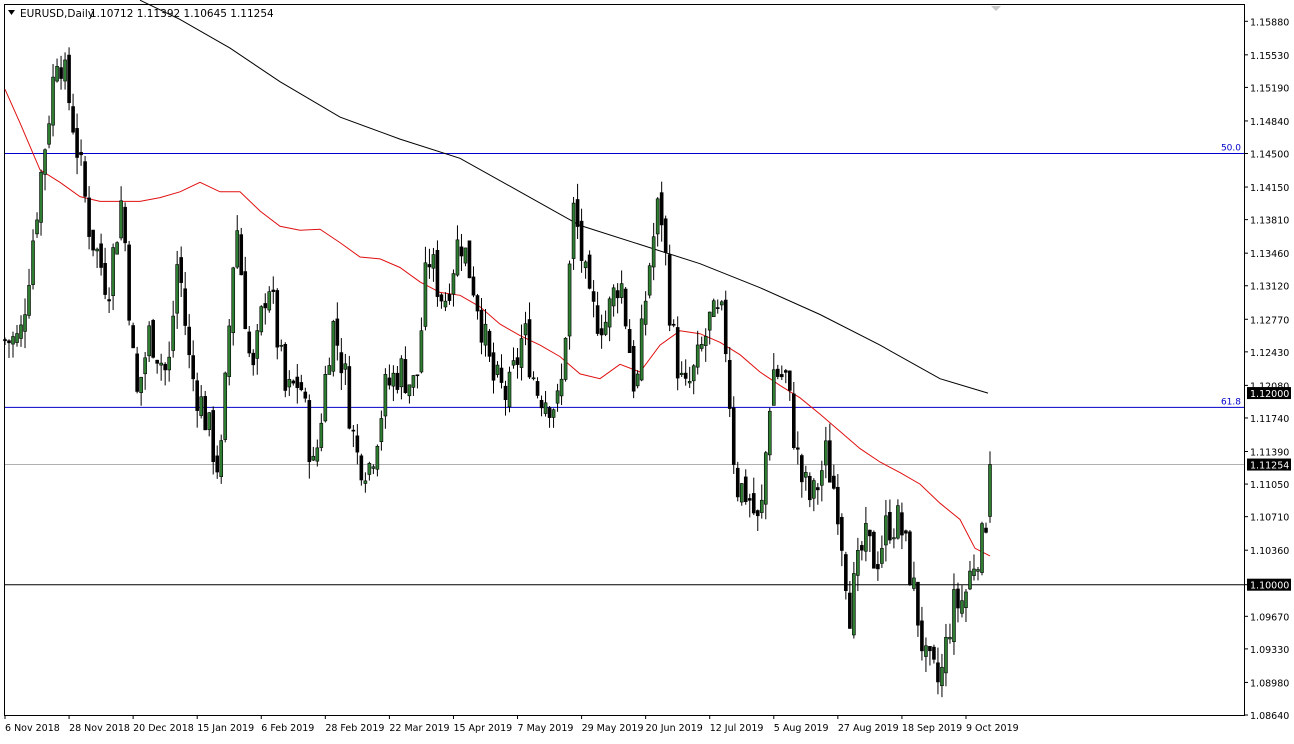  Describe the element at coordinates (1269, 155) in the screenshot. I see `y-tick-label: 1.14500` at that location.